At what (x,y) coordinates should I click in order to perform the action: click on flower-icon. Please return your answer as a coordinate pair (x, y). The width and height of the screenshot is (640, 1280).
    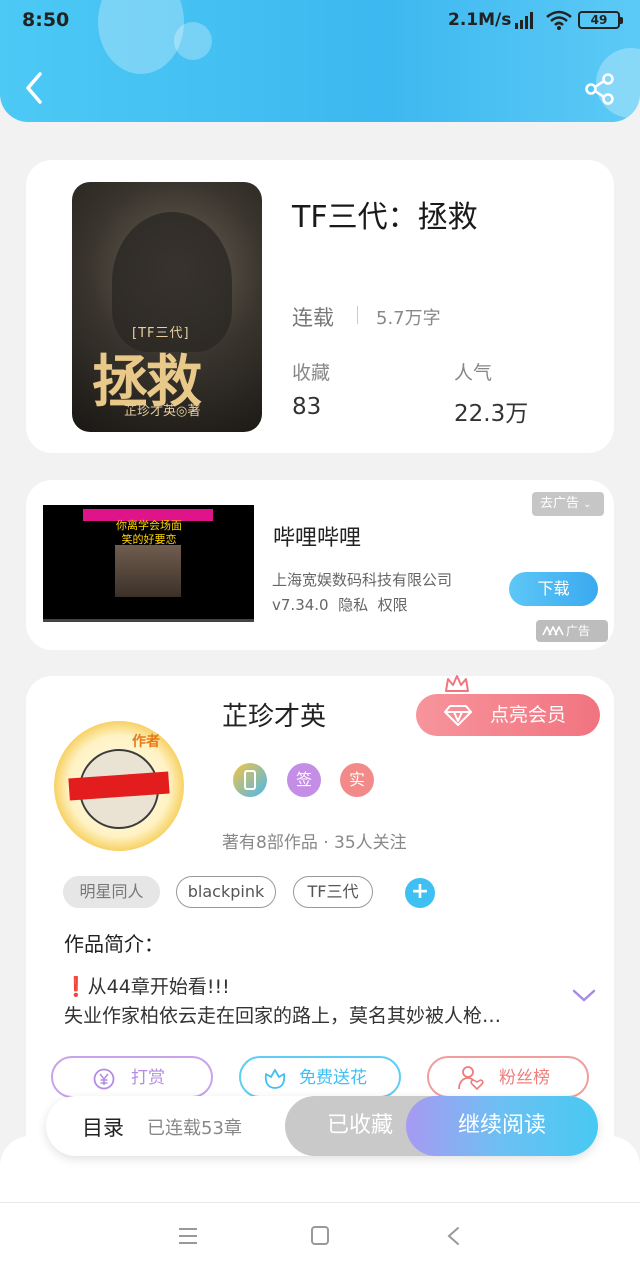
    Looking at the image, I should click on (275, 1079).